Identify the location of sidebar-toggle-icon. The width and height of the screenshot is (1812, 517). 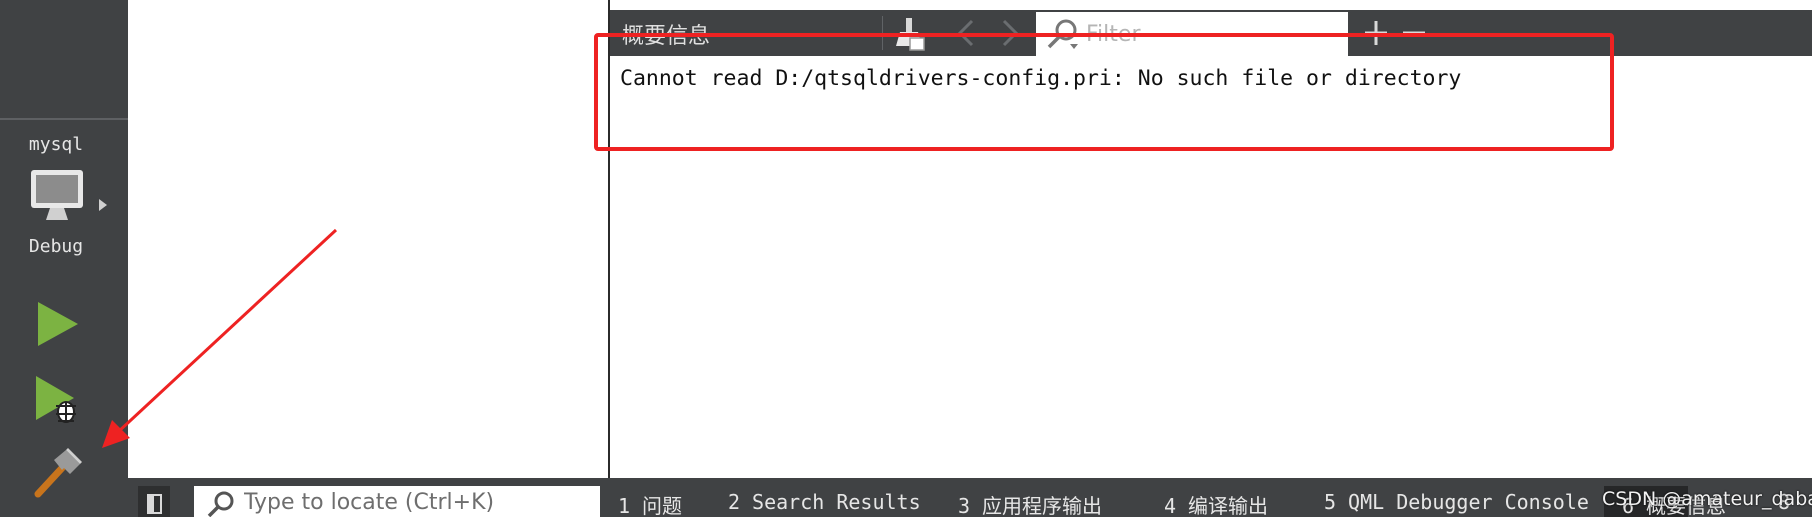
(154, 504).